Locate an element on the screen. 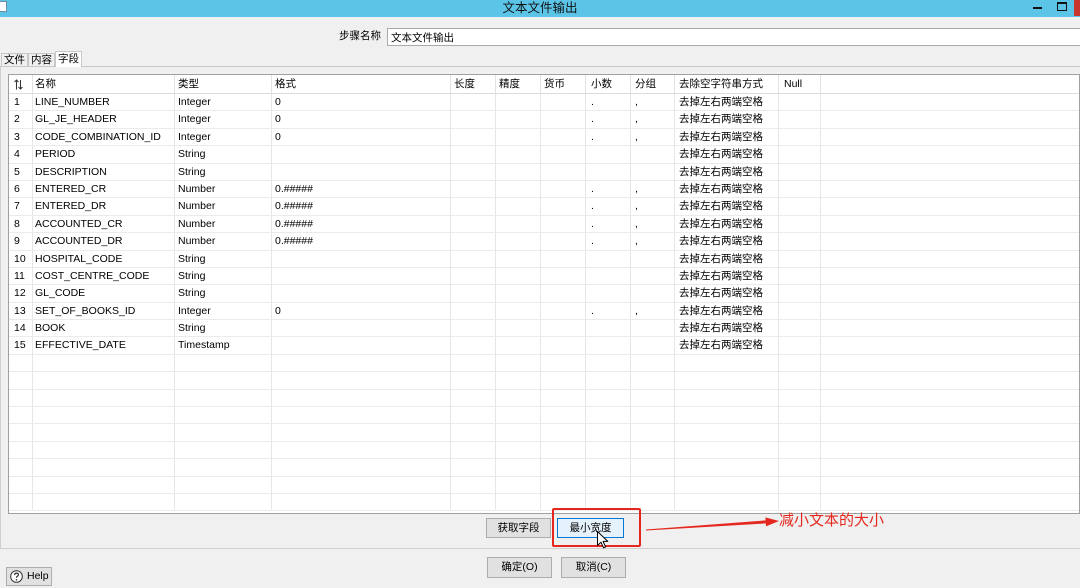 This screenshot has width=1080, height=588. name-cell: ENTERED_CR is located at coordinates (104, 189).